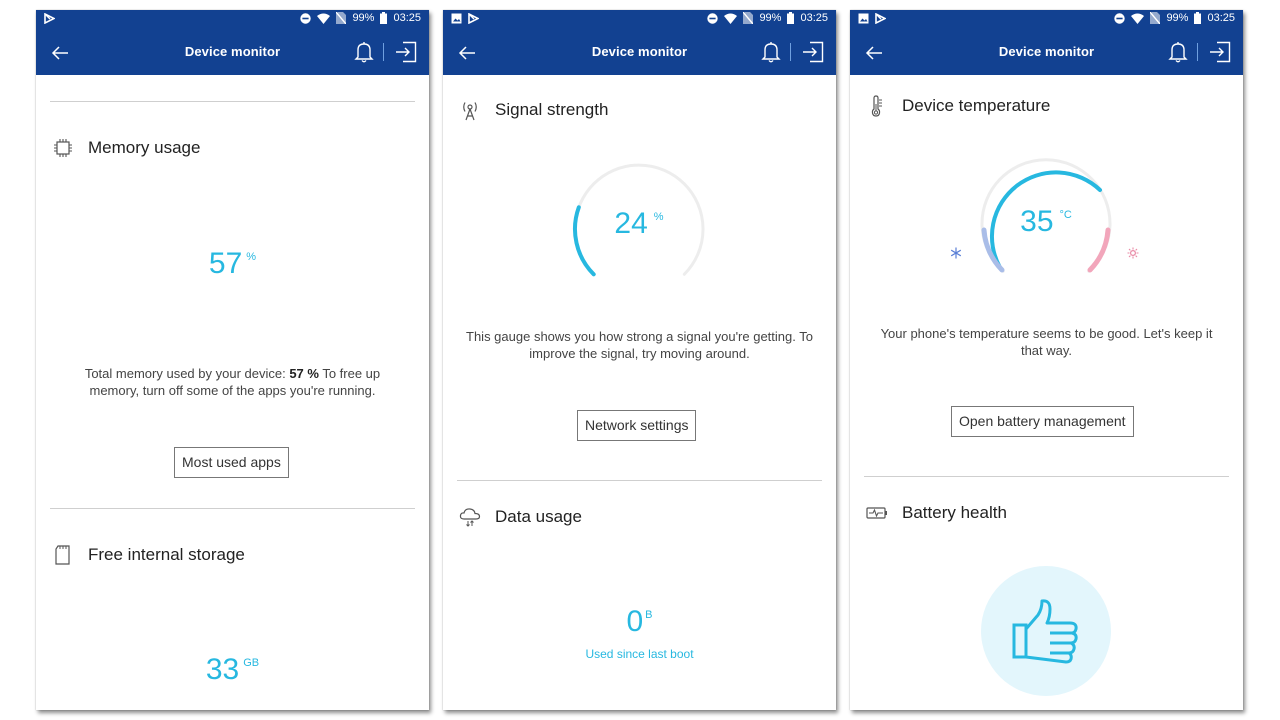  I want to click on memory-desc-value: 57 %, so click(304, 373).